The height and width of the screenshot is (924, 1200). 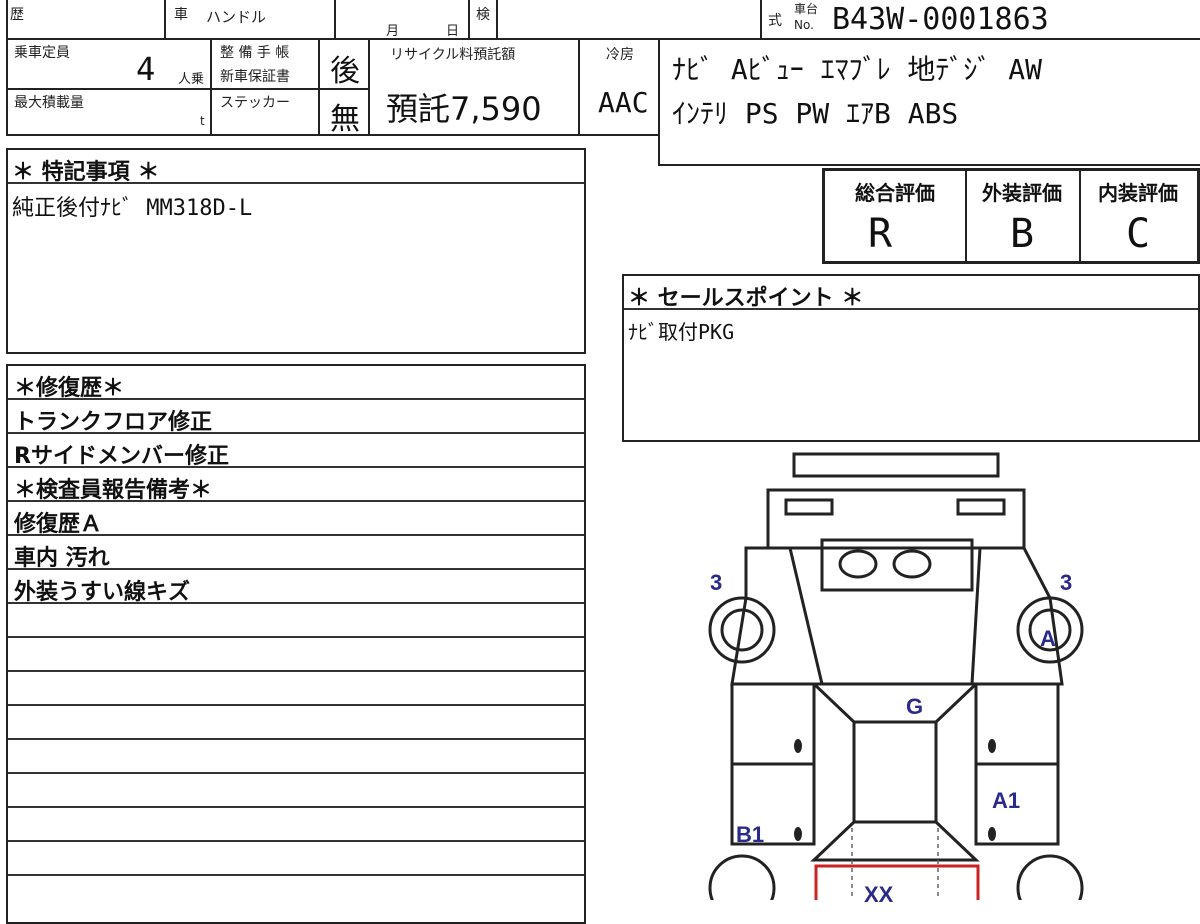 I want to click on recycle-label: リサイクル料預託額, so click(x=453, y=55).